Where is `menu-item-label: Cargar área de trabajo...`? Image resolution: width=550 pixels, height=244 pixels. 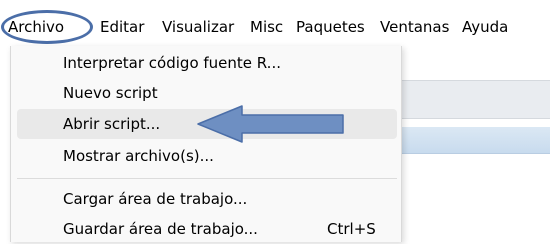
menu-item-label: Cargar área de trabajo... is located at coordinates (155, 199).